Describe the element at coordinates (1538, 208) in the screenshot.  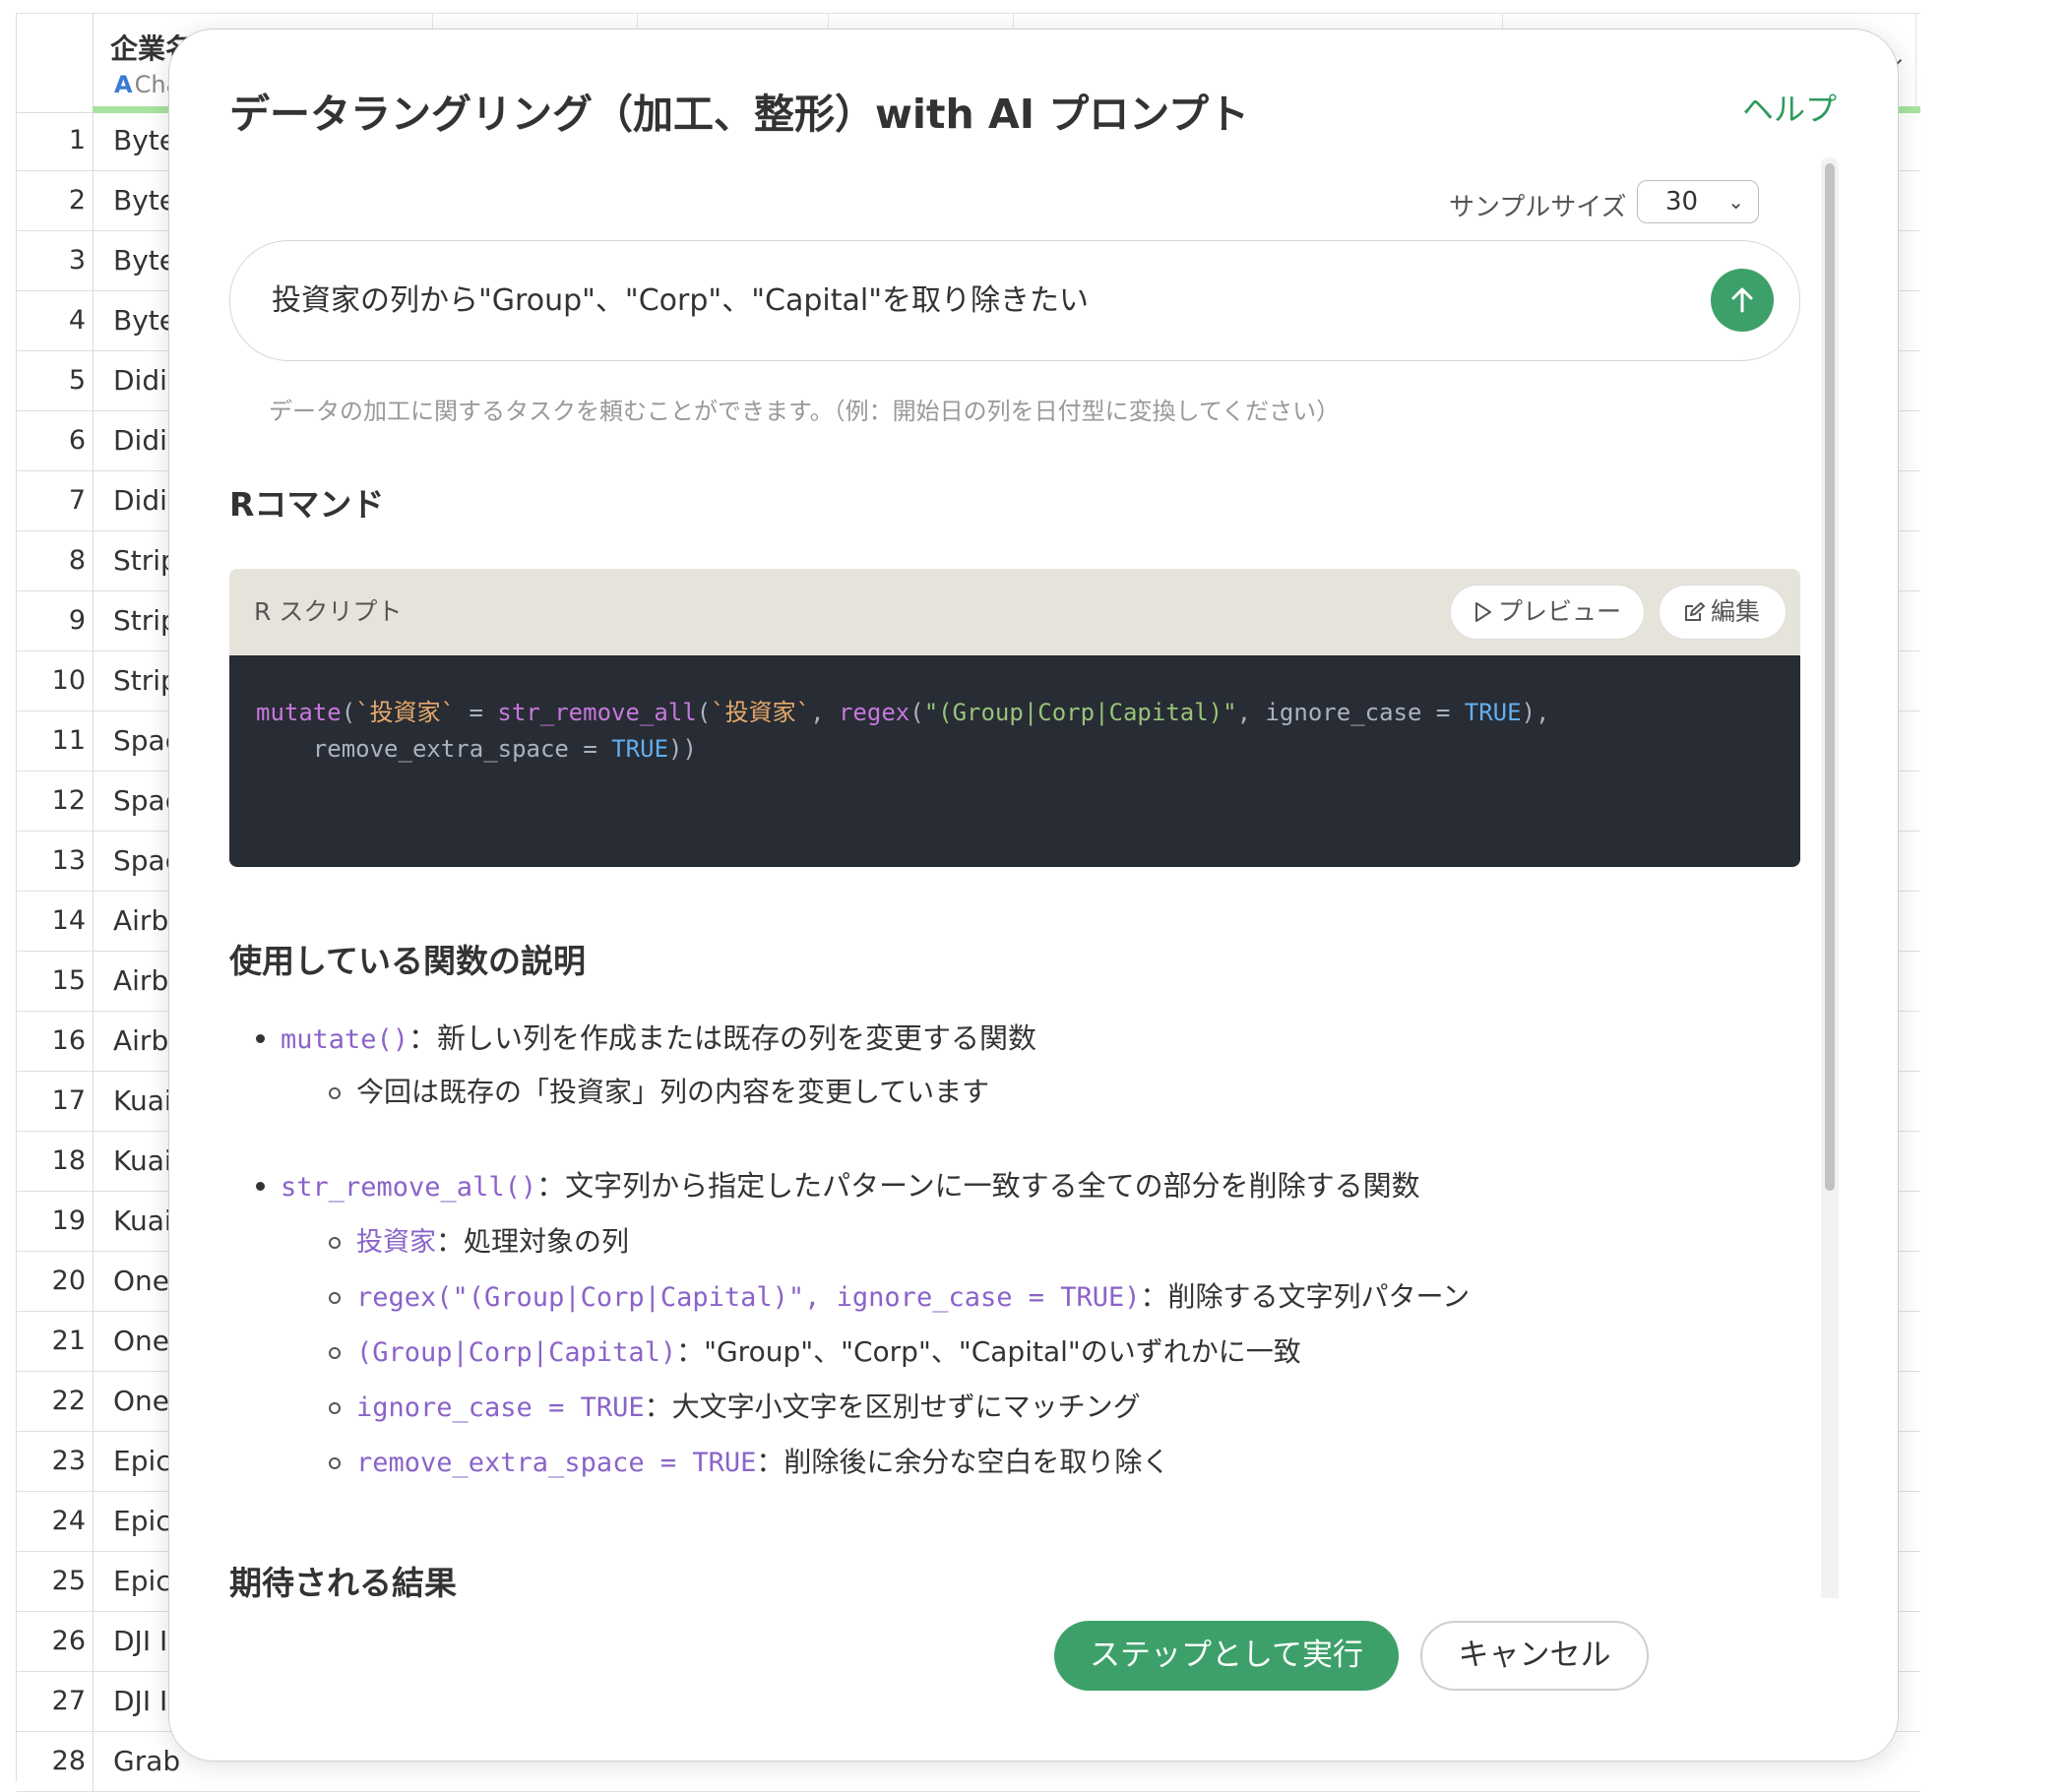
I see `sample-size-label: サンプルサイズ` at that location.